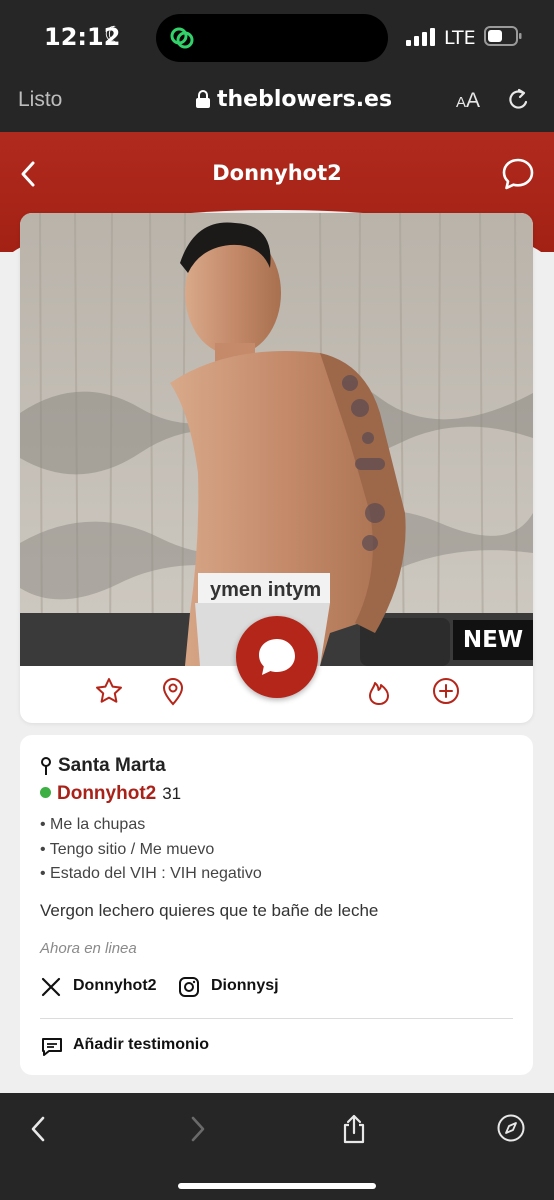  I want to click on instagram-handle: Dionnysj, so click(245, 985).